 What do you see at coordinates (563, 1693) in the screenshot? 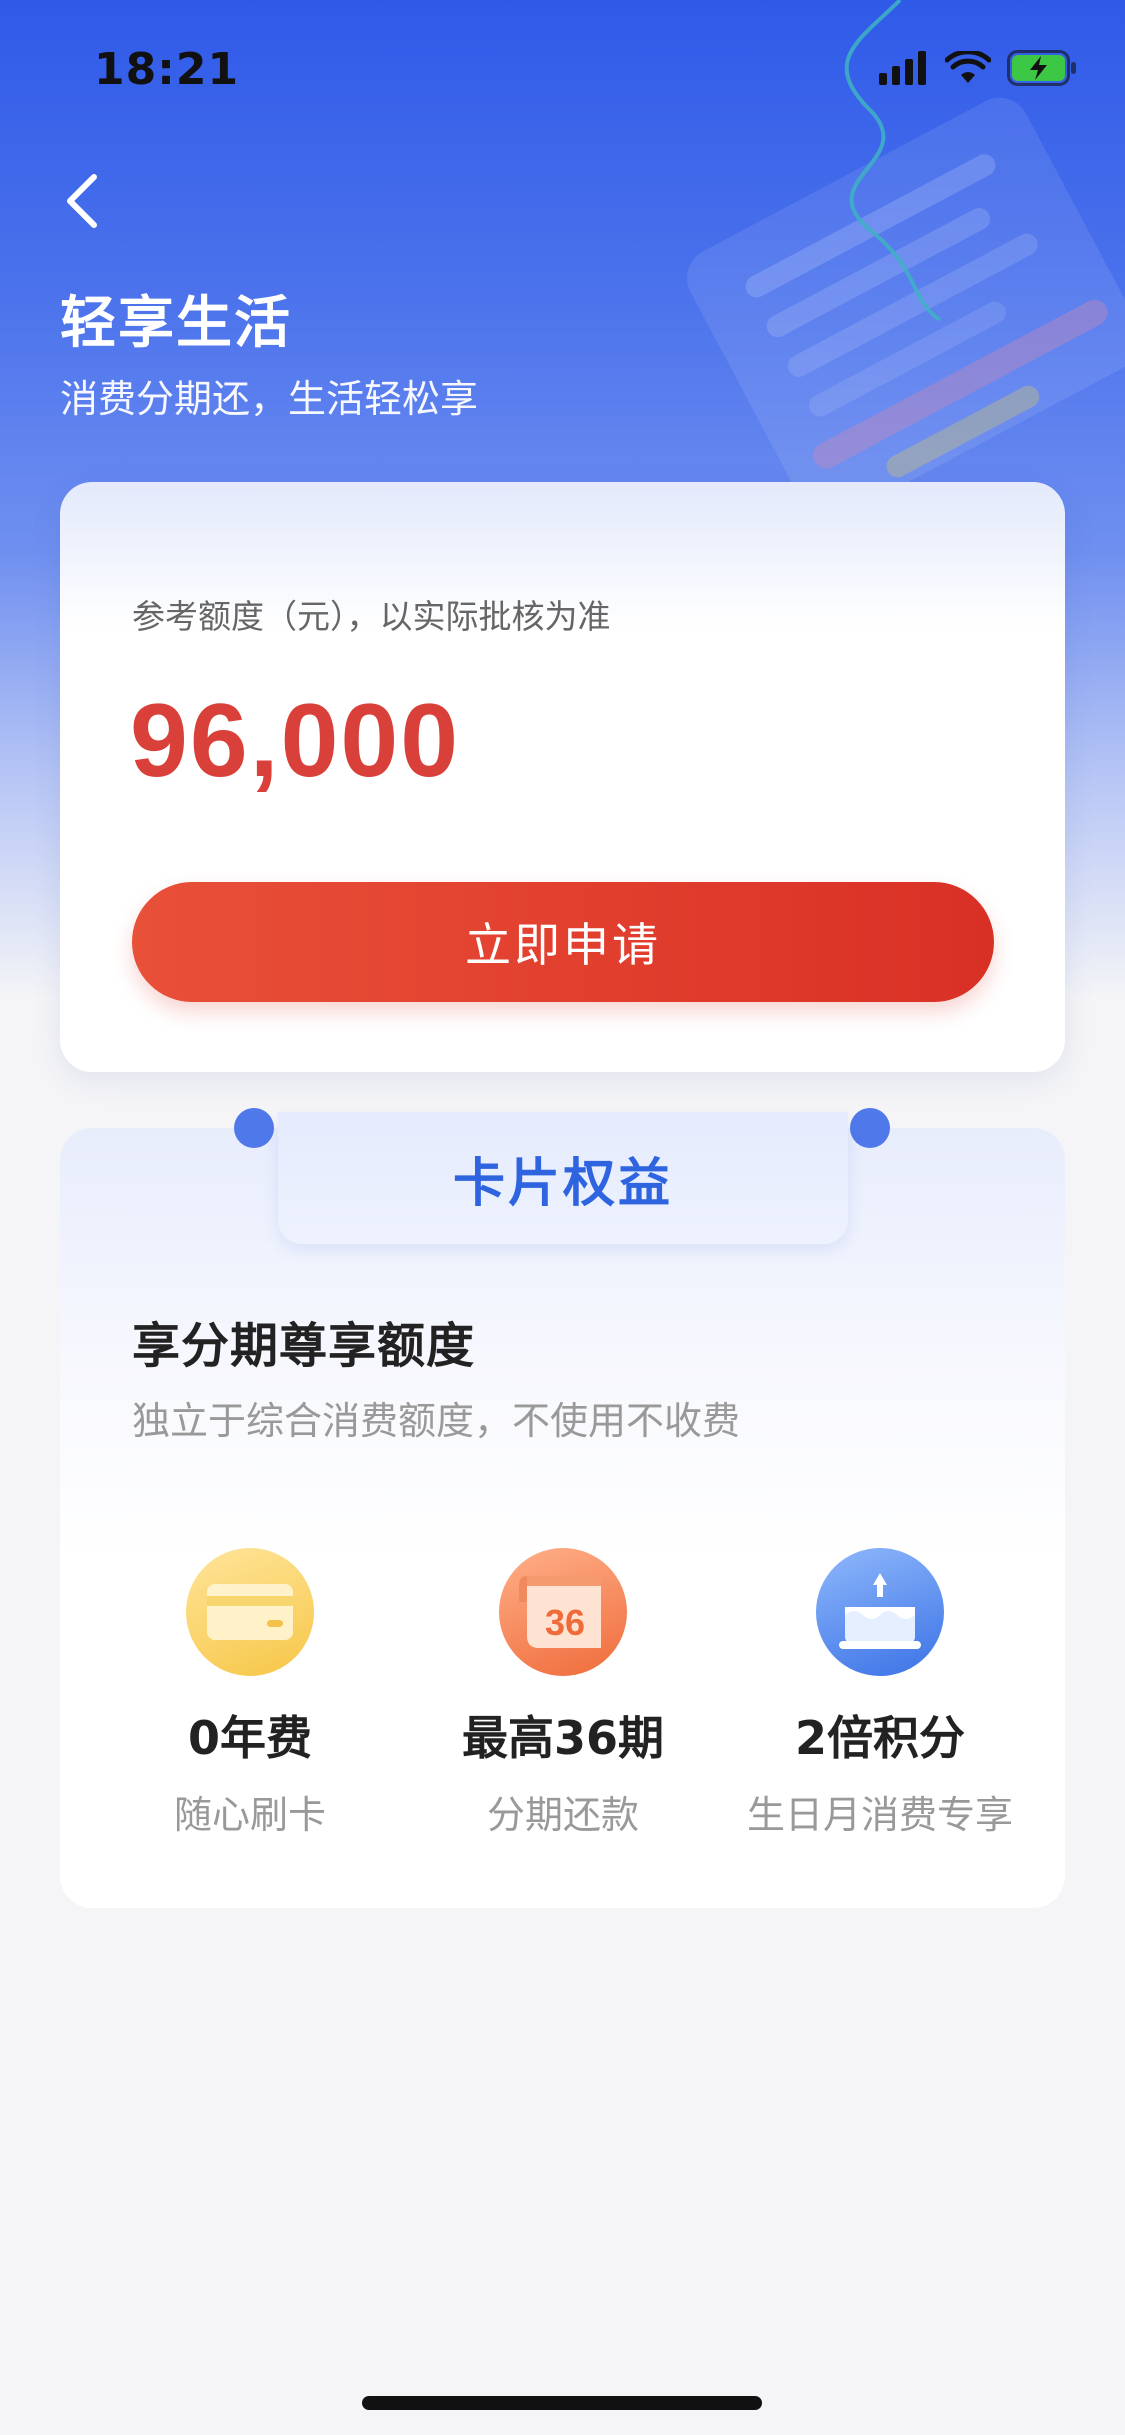
I see `feature-item-installments: 36 最高36期 分期还款` at bounding box center [563, 1693].